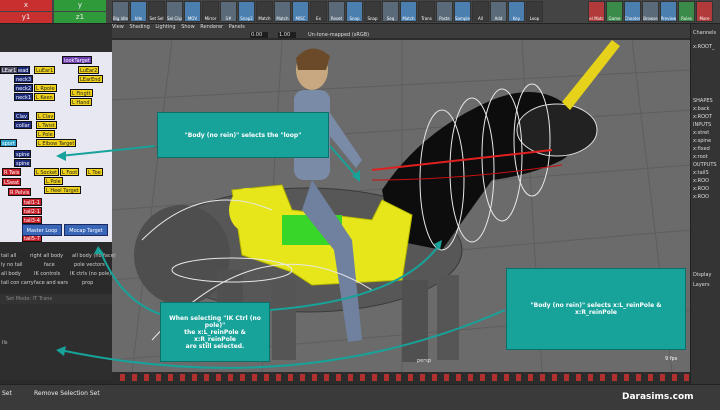 The width and height of the screenshot is (720, 410). What do you see at coordinates (87, 283) in the screenshot?
I see `set-prop: prop` at bounding box center [87, 283].